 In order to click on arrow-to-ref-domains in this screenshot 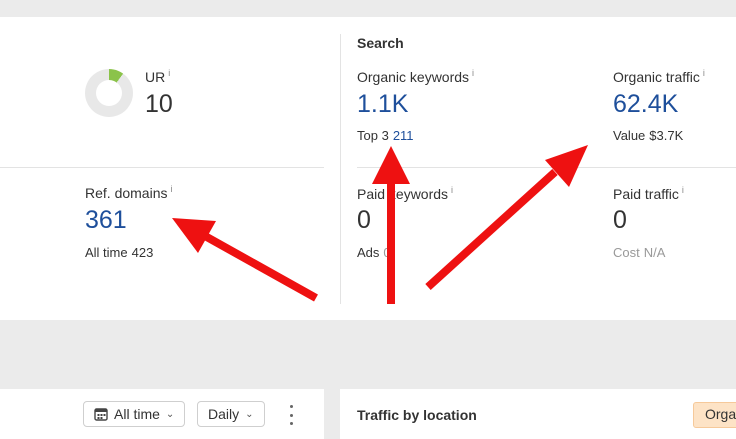, I will do `click(245, 260)`.